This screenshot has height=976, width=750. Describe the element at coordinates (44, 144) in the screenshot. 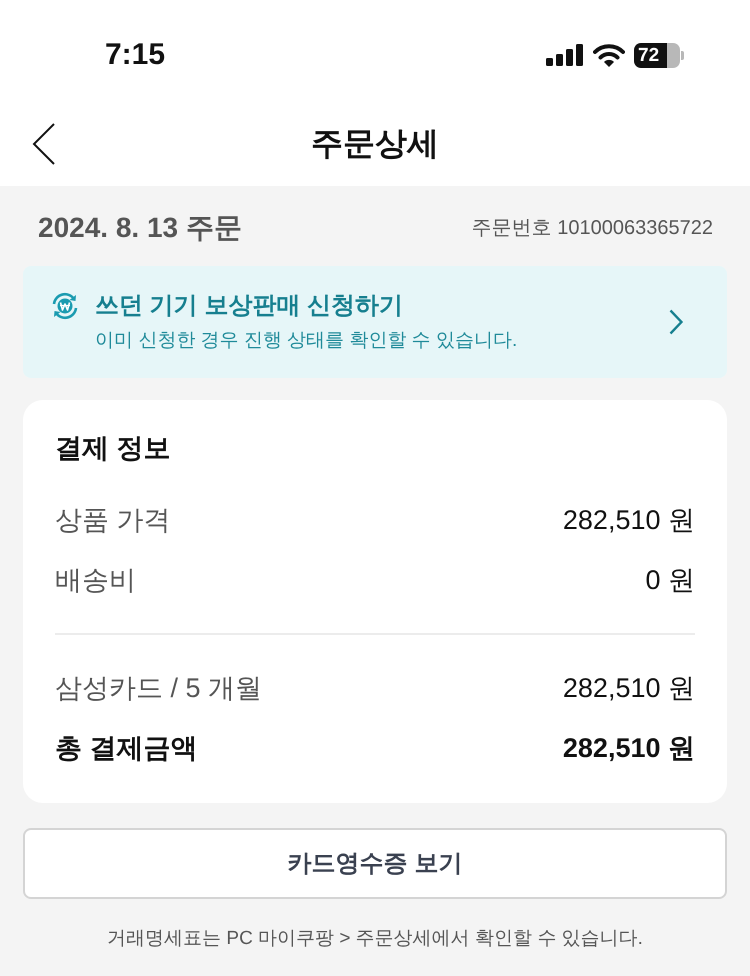

I see `back-icon` at that location.